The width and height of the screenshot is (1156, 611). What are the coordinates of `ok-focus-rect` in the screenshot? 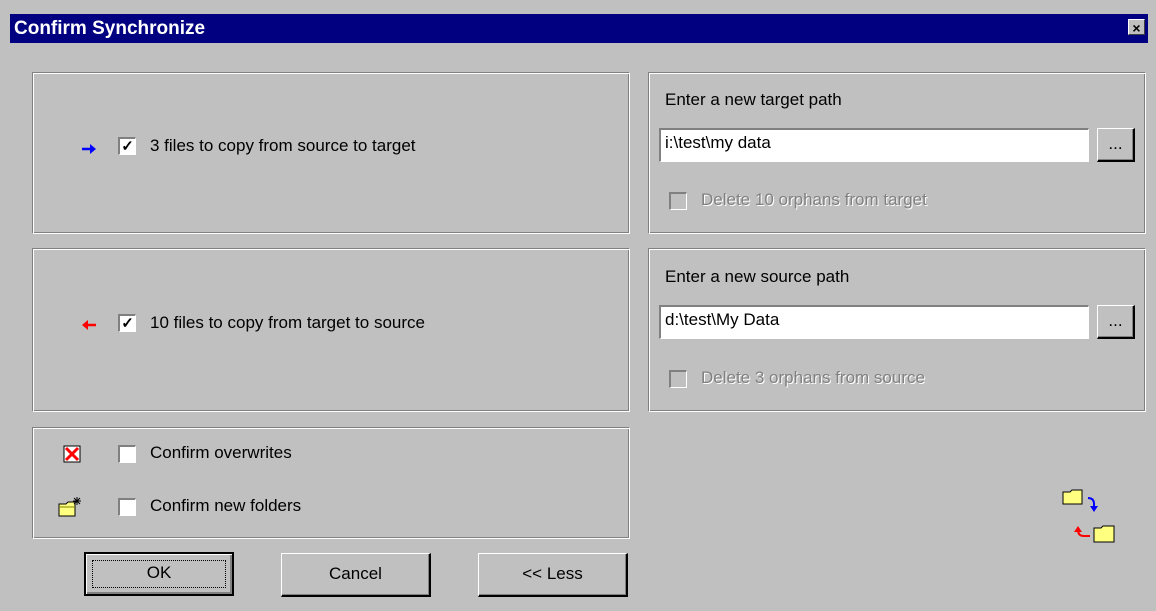 It's located at (159, 574).